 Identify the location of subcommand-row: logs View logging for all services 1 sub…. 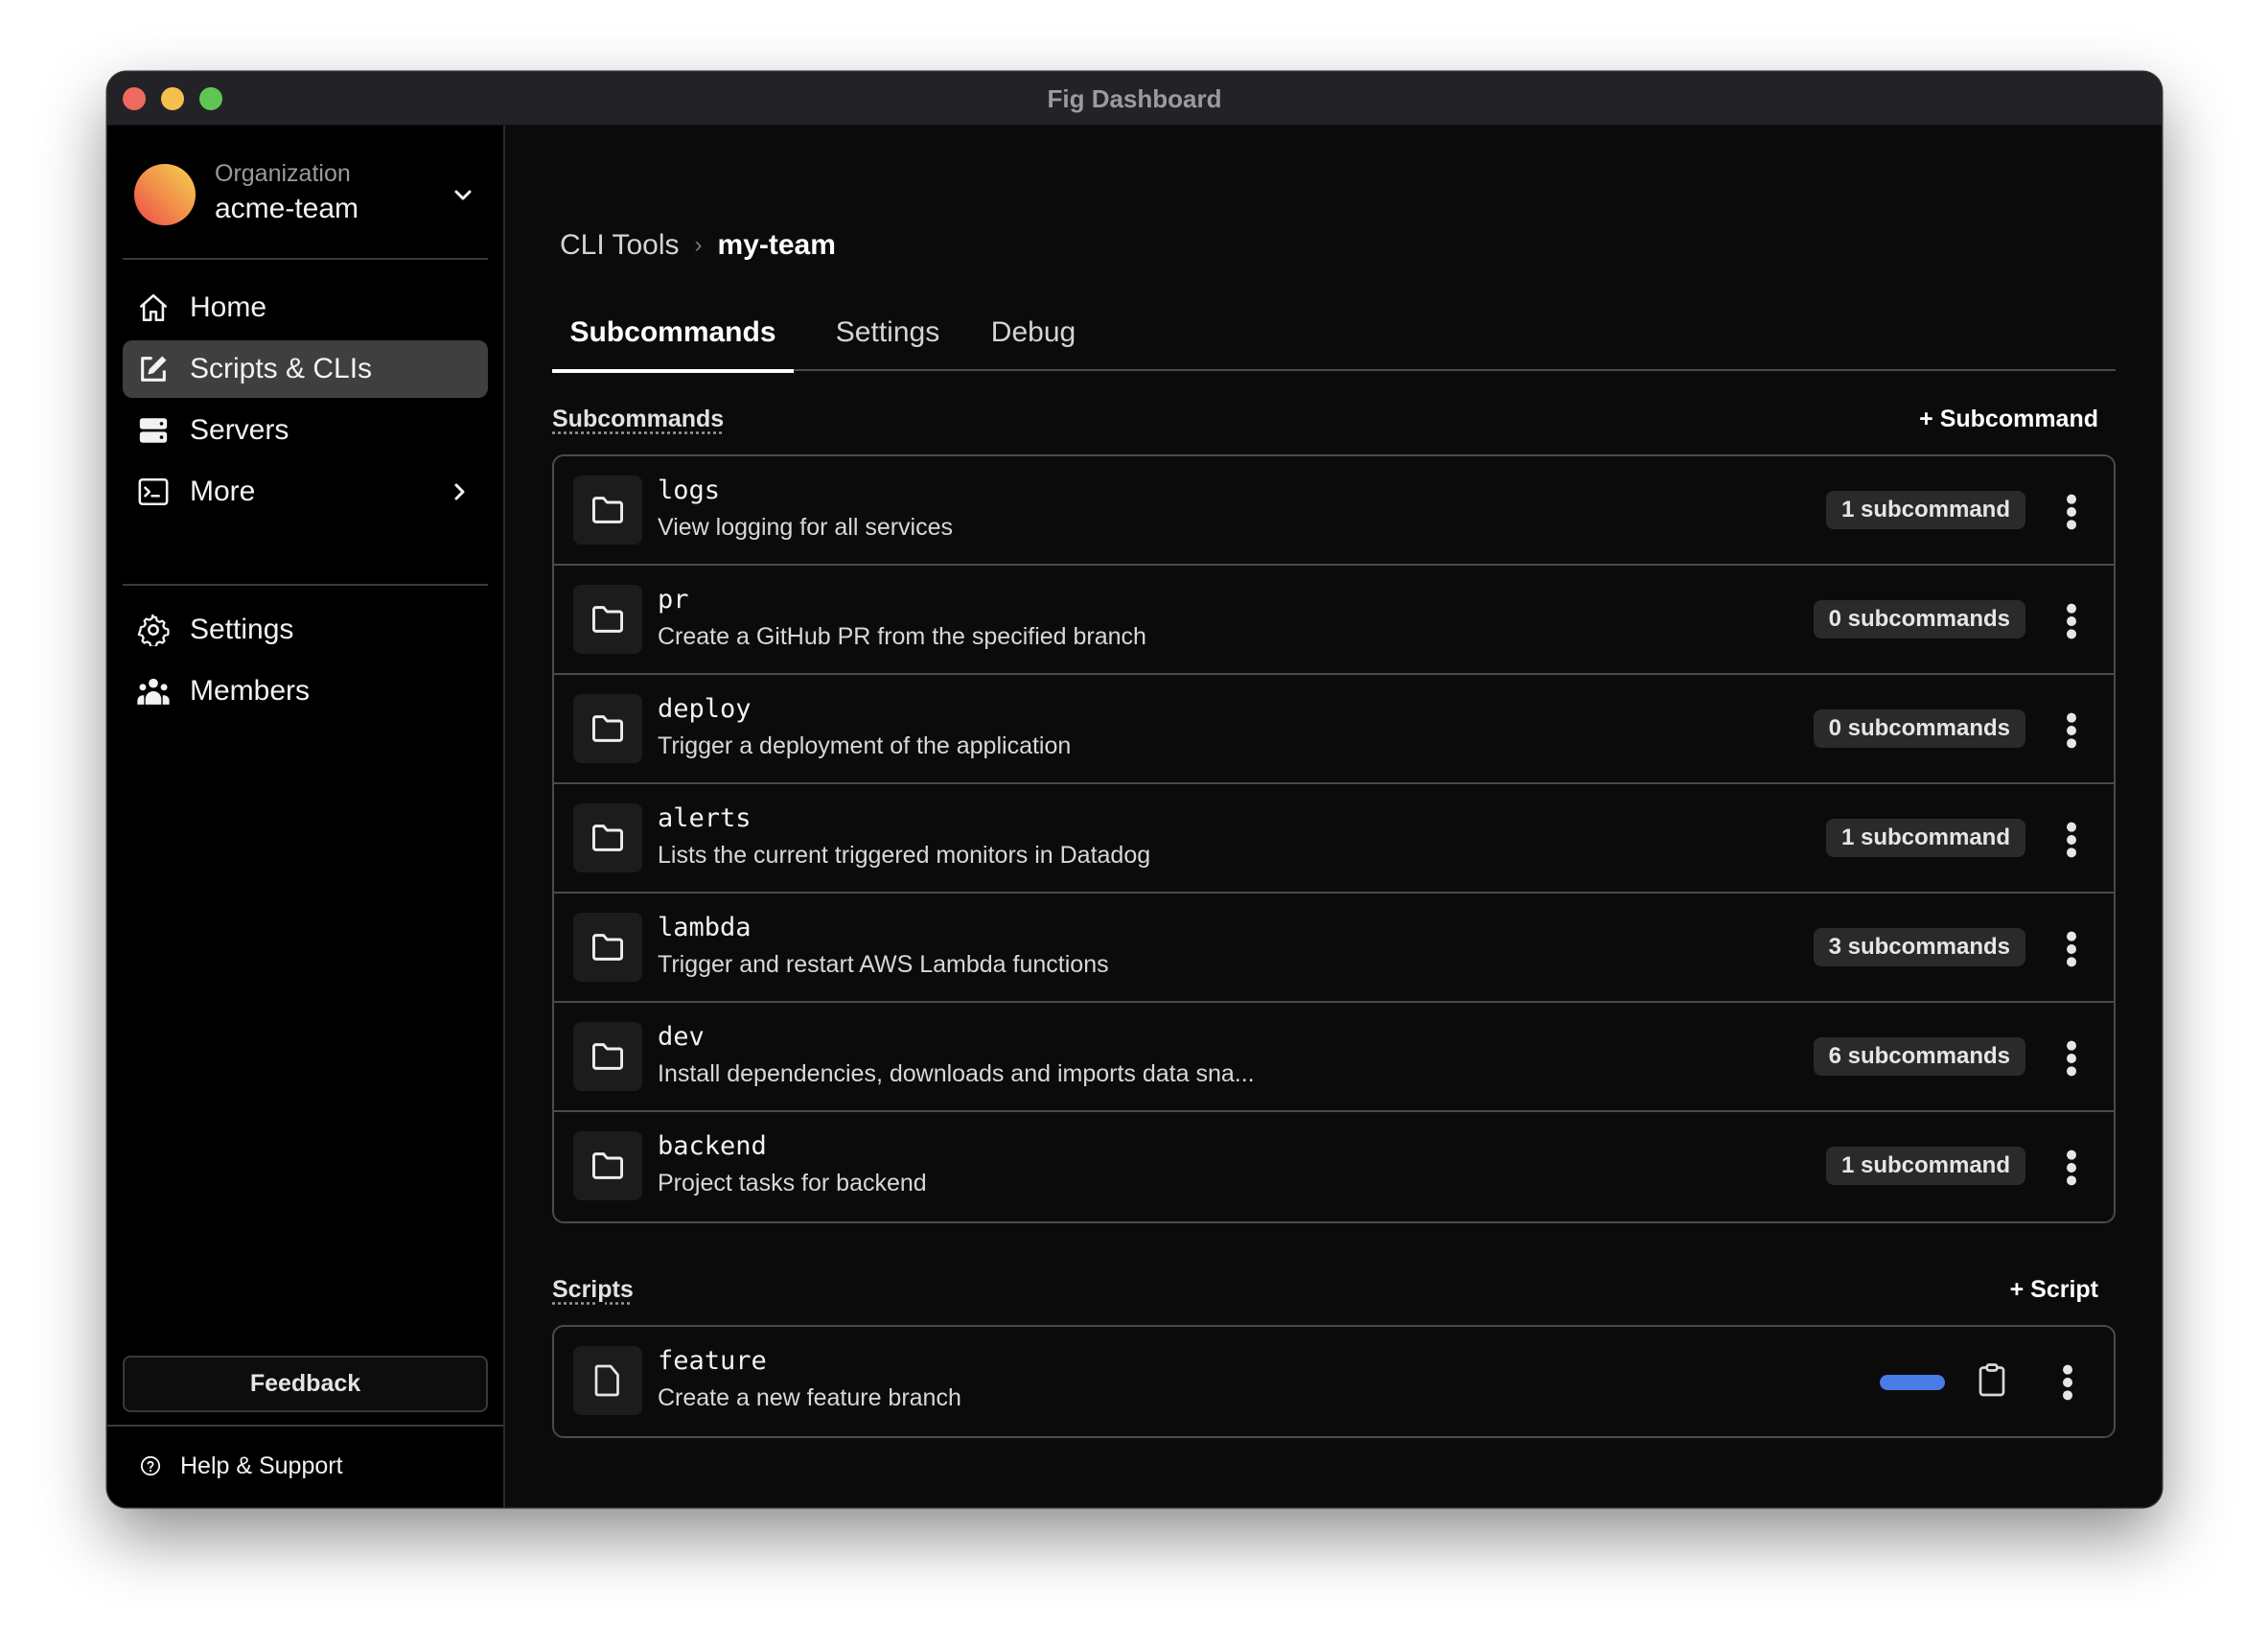
(1334, 511).